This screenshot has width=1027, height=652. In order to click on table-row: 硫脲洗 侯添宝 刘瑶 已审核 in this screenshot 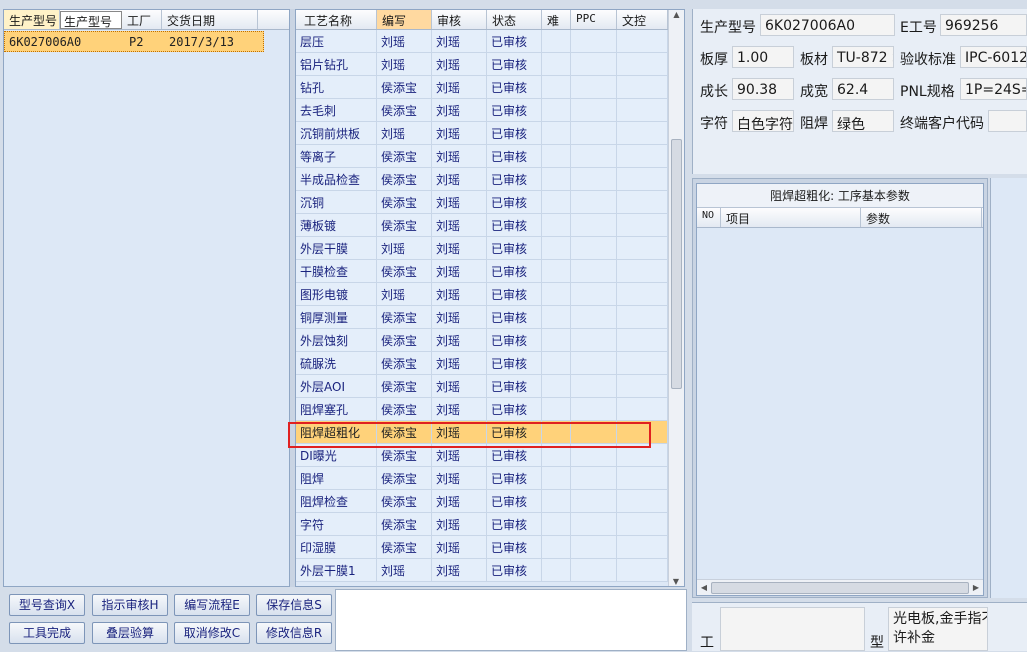, I will do `click(482, 363)`.